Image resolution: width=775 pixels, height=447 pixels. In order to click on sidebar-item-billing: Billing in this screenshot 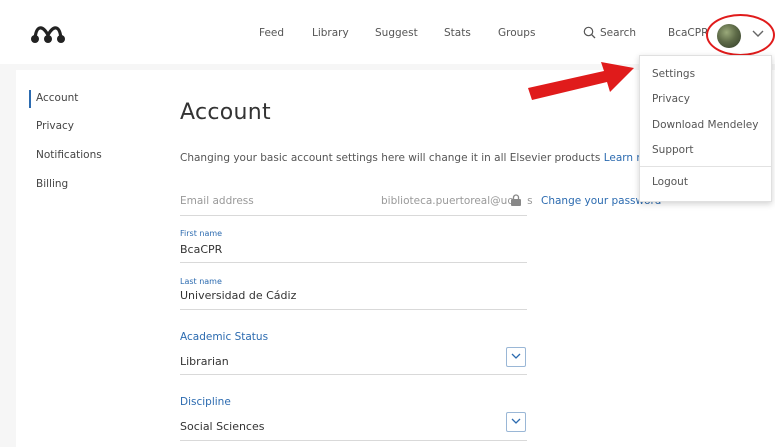, I will do `click(52, 184)`.